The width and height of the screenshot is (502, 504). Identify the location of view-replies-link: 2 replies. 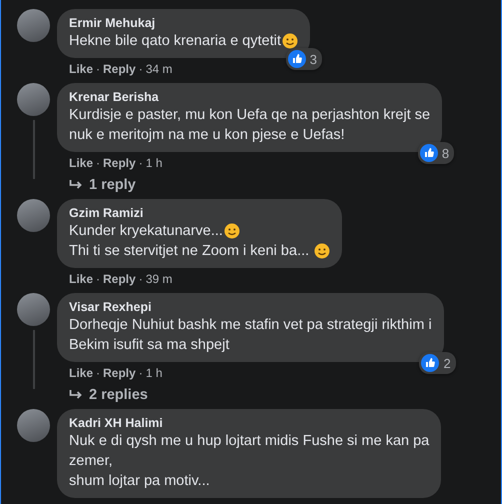
(108, 395).